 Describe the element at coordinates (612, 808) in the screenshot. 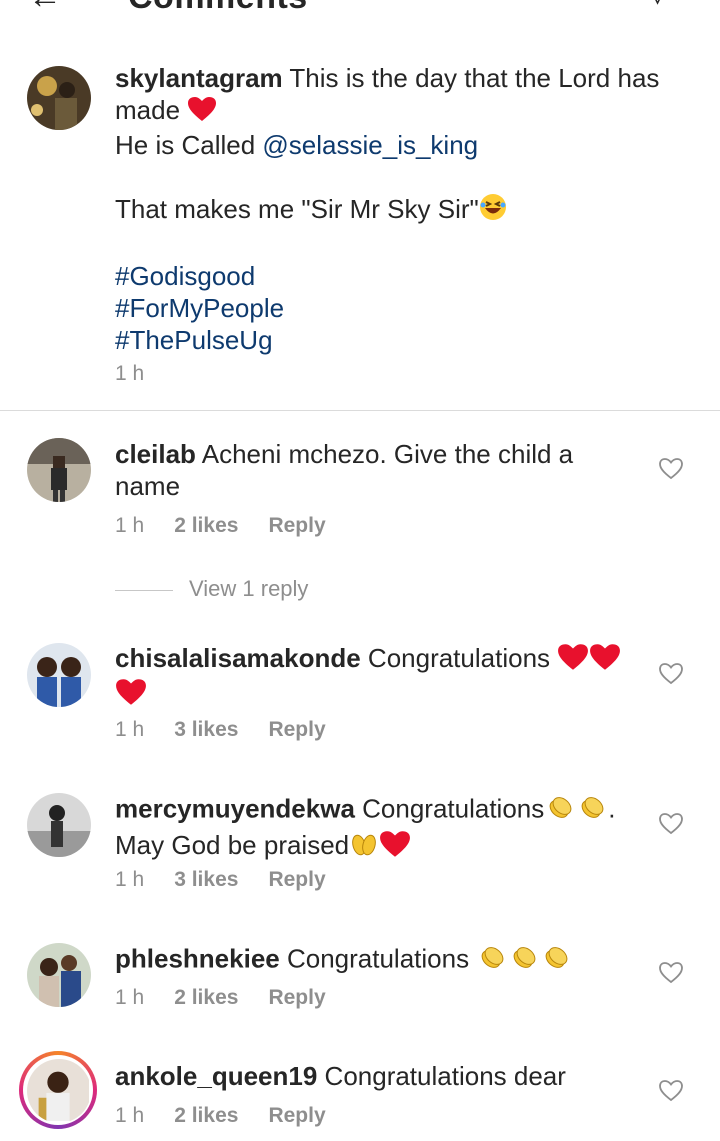

I see `comment-body-period: .` at that location.